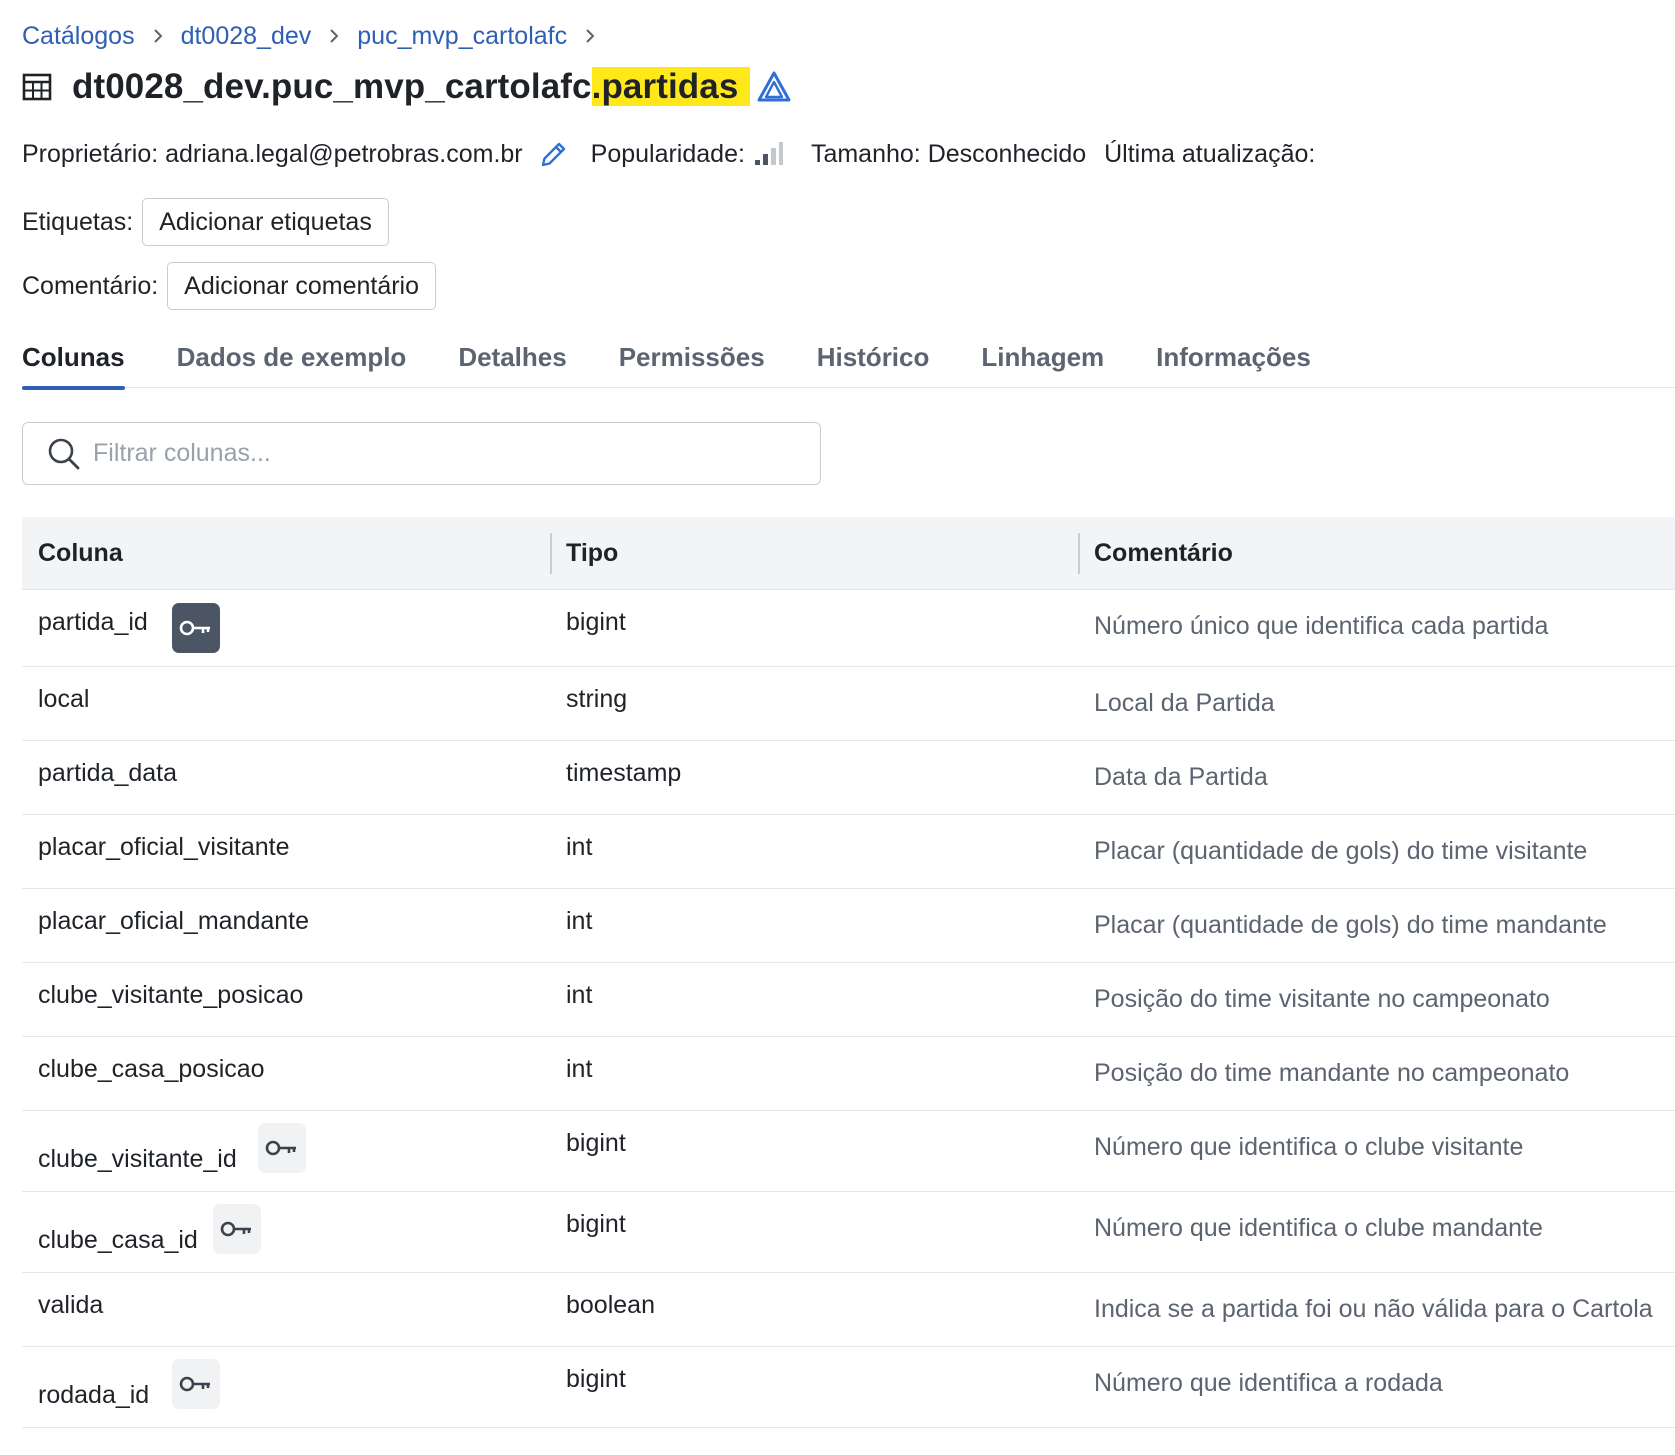 This screenshot has height=1455, width=1675. What do you see at coordinates (1321, 626) in the screenshot?
I see `column-comment: Número único que identifica cada partida` at bounding box center [1321, 626].